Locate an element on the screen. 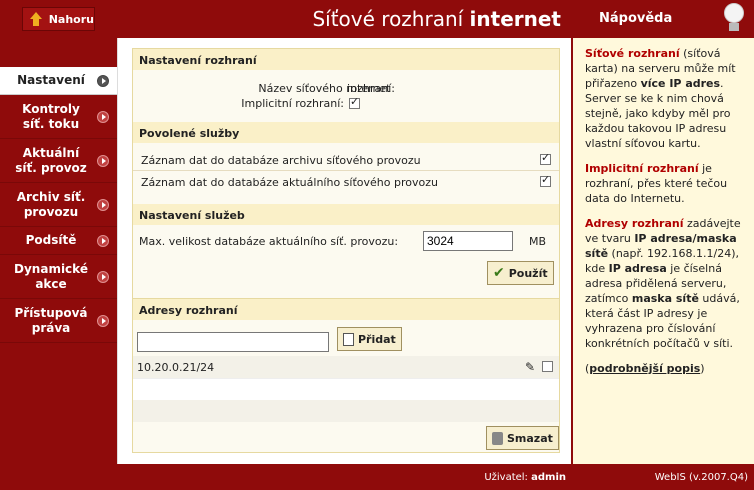 This screenshot has width=754, height=490. user-name: admin is located at coordinates (548, 477).